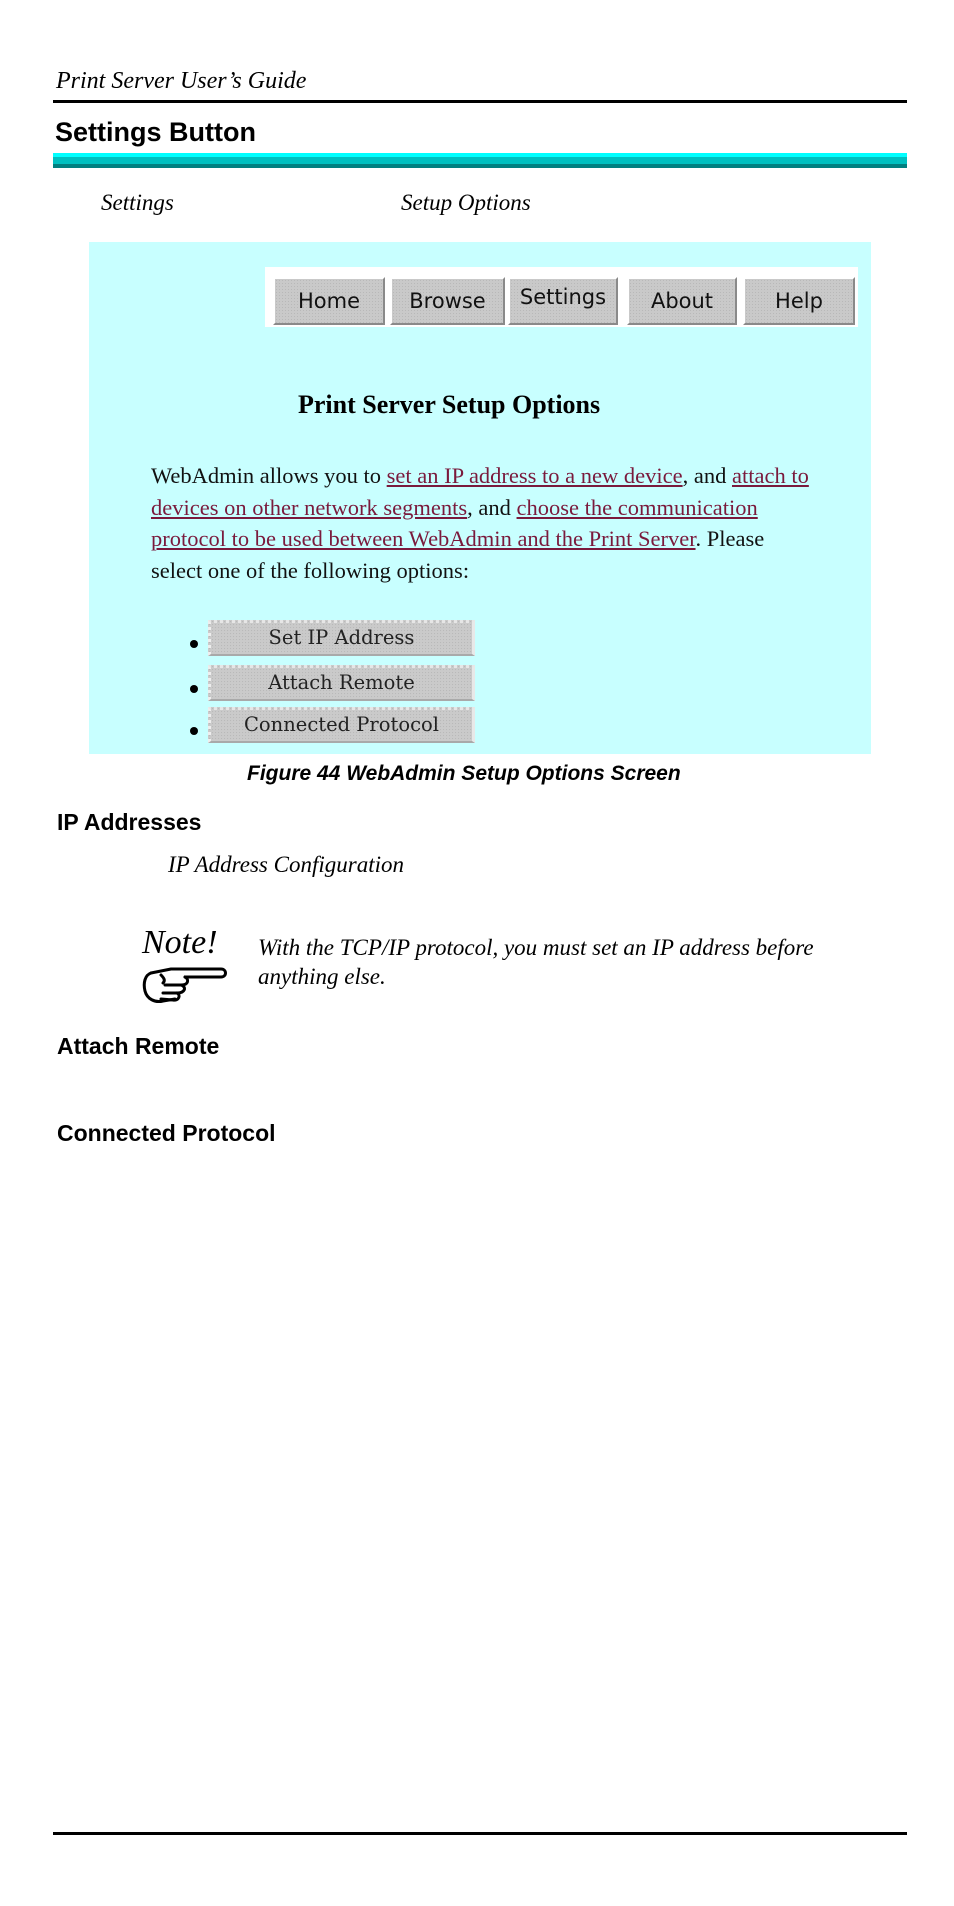 Image resolution: width=954 pixels, height=1906 pixels. What do you see at coordinates (181, 81) in the screenshot?
I see `running-header: Print Server User’s Guide` at bounding box center [181, 81].